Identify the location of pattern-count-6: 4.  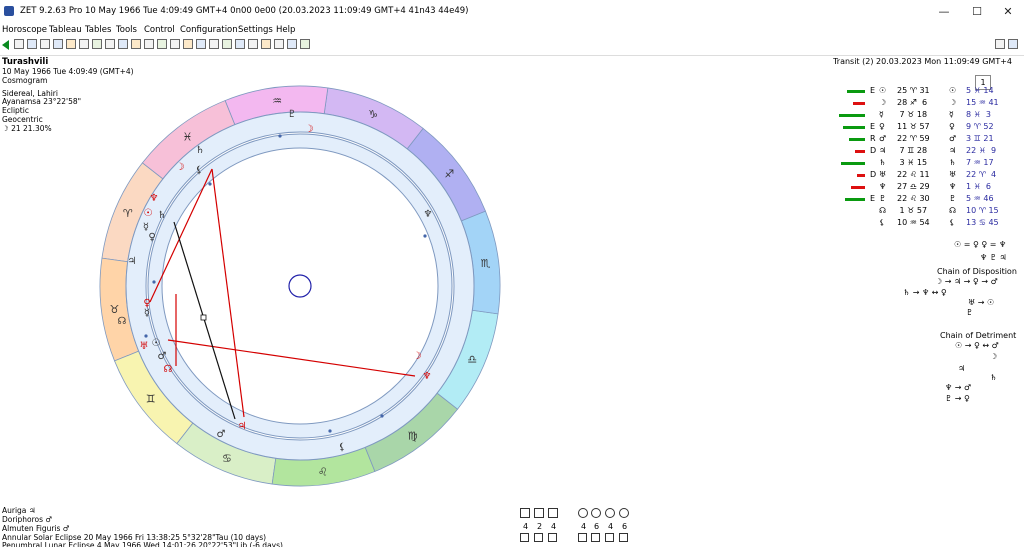
(611, 526).